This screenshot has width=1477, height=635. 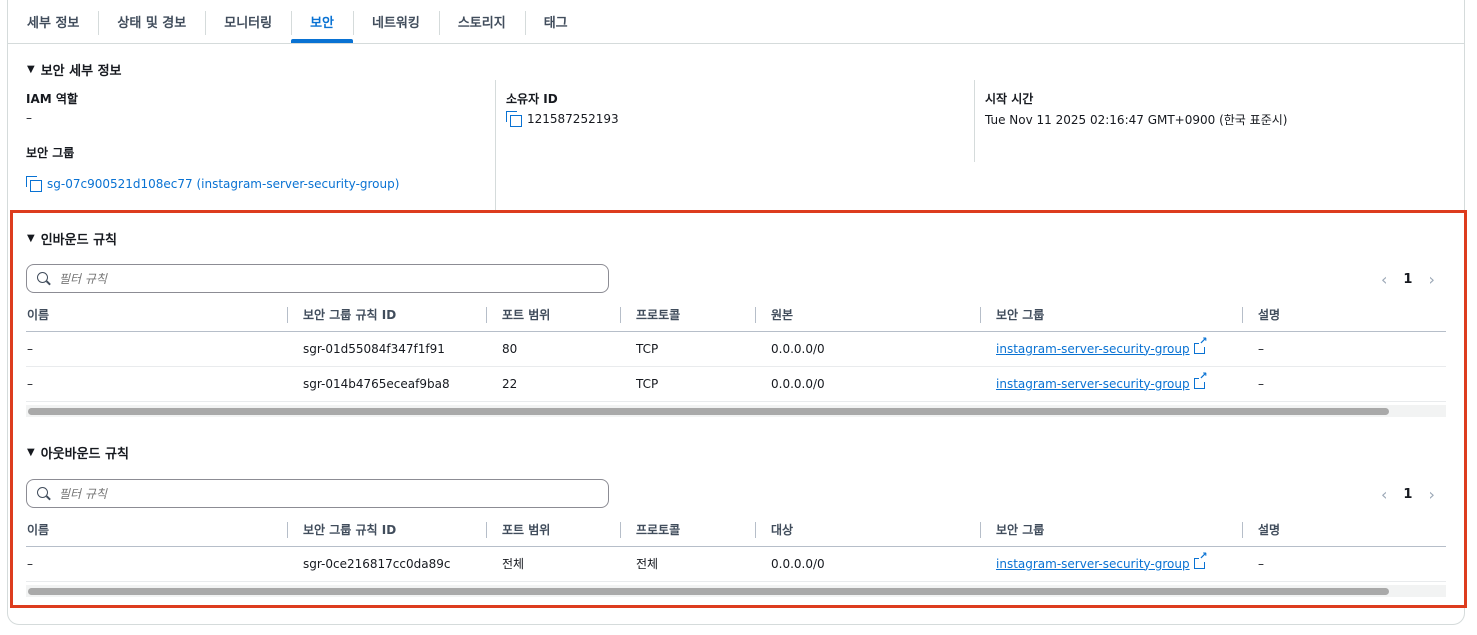 I want to click on inbound-filter-input-wrapper, so click(x=317, y=278).